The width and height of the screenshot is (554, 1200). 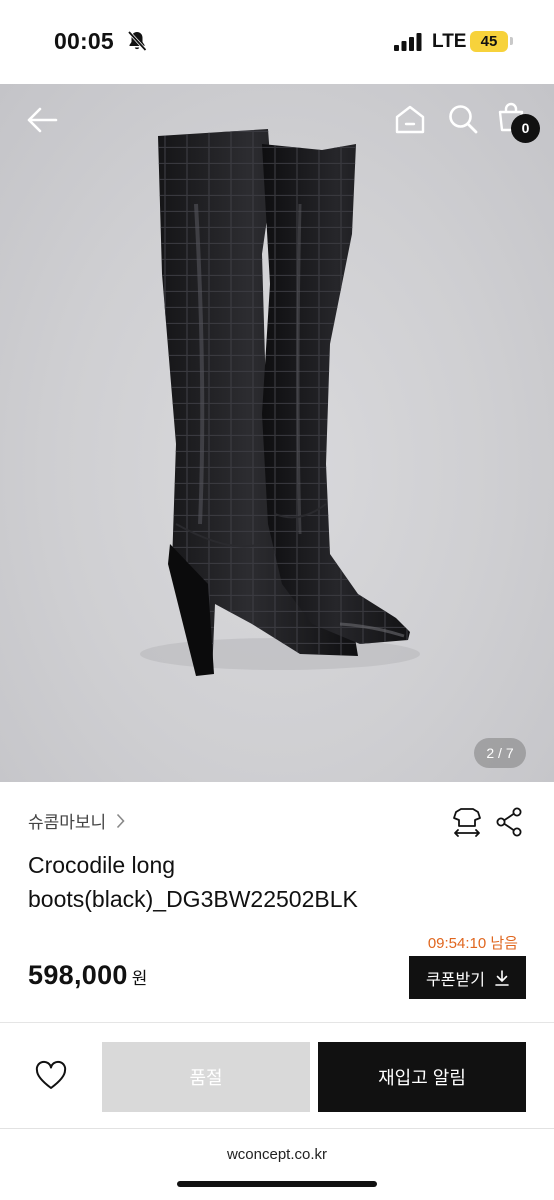 I want to click on chevron-right-icon, so click(x=121, y=820).